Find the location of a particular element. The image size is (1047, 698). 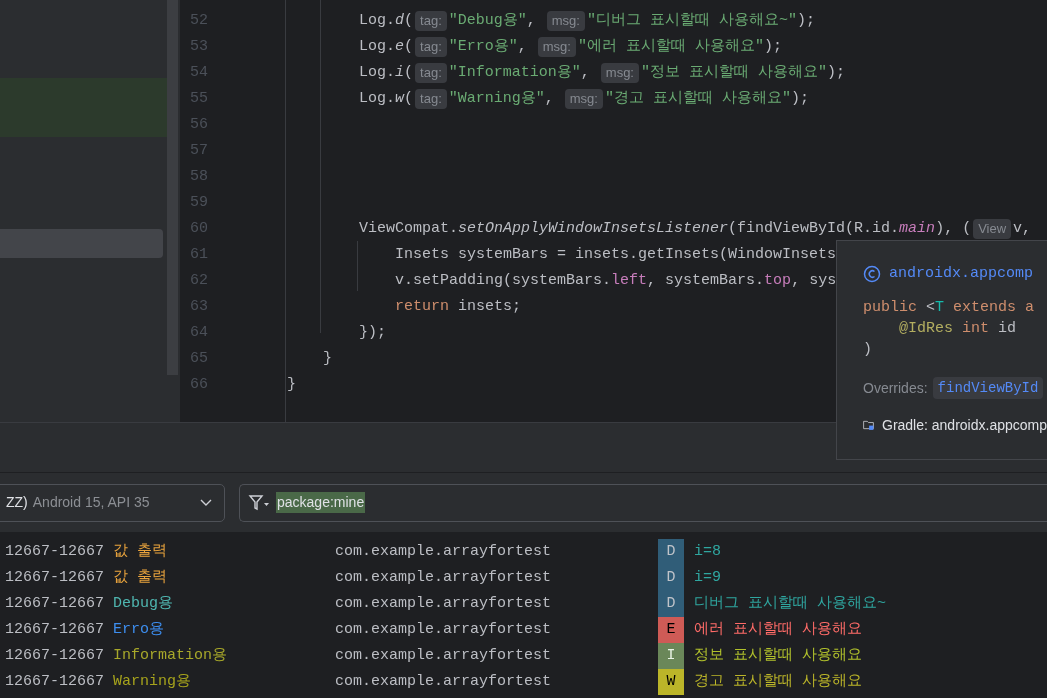

library-source: Gradle: androidx.appcomp is located at coordinates (964, 425).